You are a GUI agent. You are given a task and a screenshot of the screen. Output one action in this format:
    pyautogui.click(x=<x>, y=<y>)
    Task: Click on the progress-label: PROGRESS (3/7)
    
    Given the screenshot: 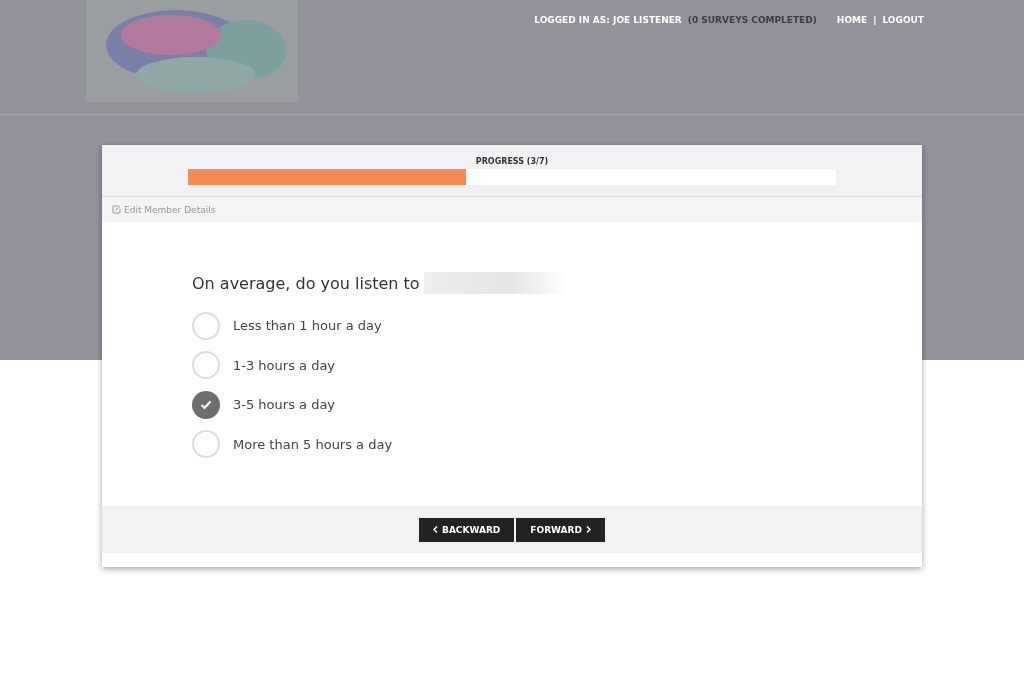 What is the action you would take?
    pyautogui.click(x=512, y=161)
    